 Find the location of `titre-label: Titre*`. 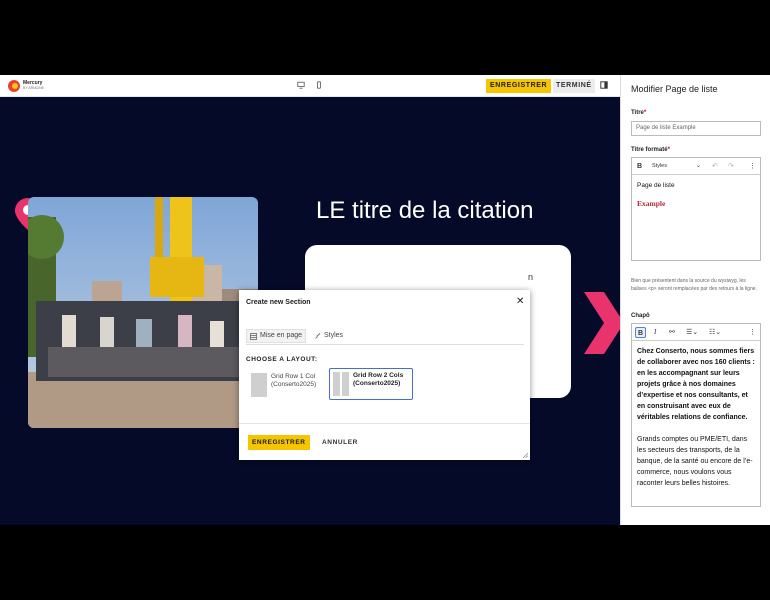

titre-label: Titre* is located at coordinates (639, 113).